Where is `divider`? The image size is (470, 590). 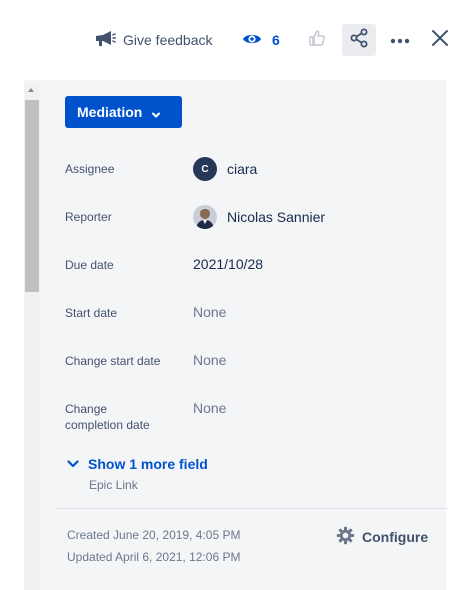 divider is located at coordinates (253, 508).